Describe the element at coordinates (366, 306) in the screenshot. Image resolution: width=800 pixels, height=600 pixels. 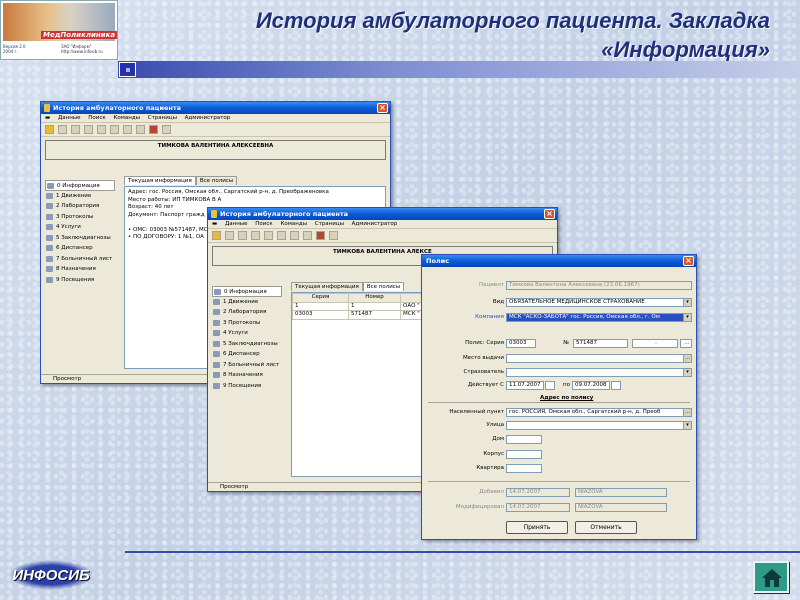
I see `table-row: 1 1 ОАО "` at that location.